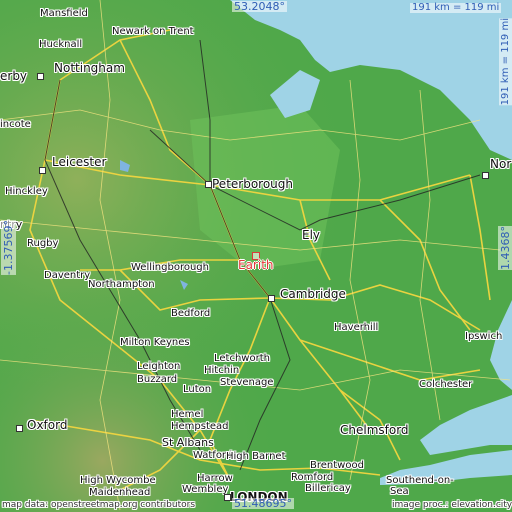 Image resolution: width=512 pixels, height=512 pixels. What do you see at coordinates (197, 389) in the screenshot?
I see `city-label-luton: Luton` at bounding box center [197, 389].